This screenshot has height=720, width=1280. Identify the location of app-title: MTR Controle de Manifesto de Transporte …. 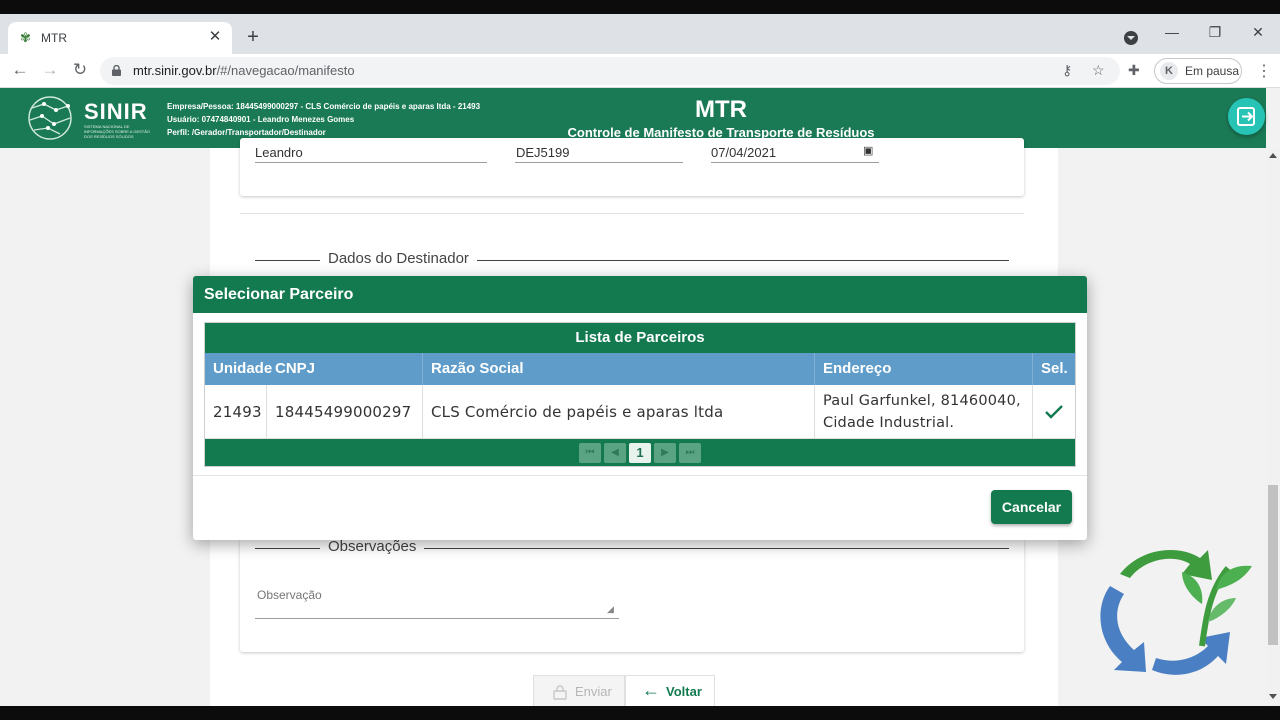
(721, 118).